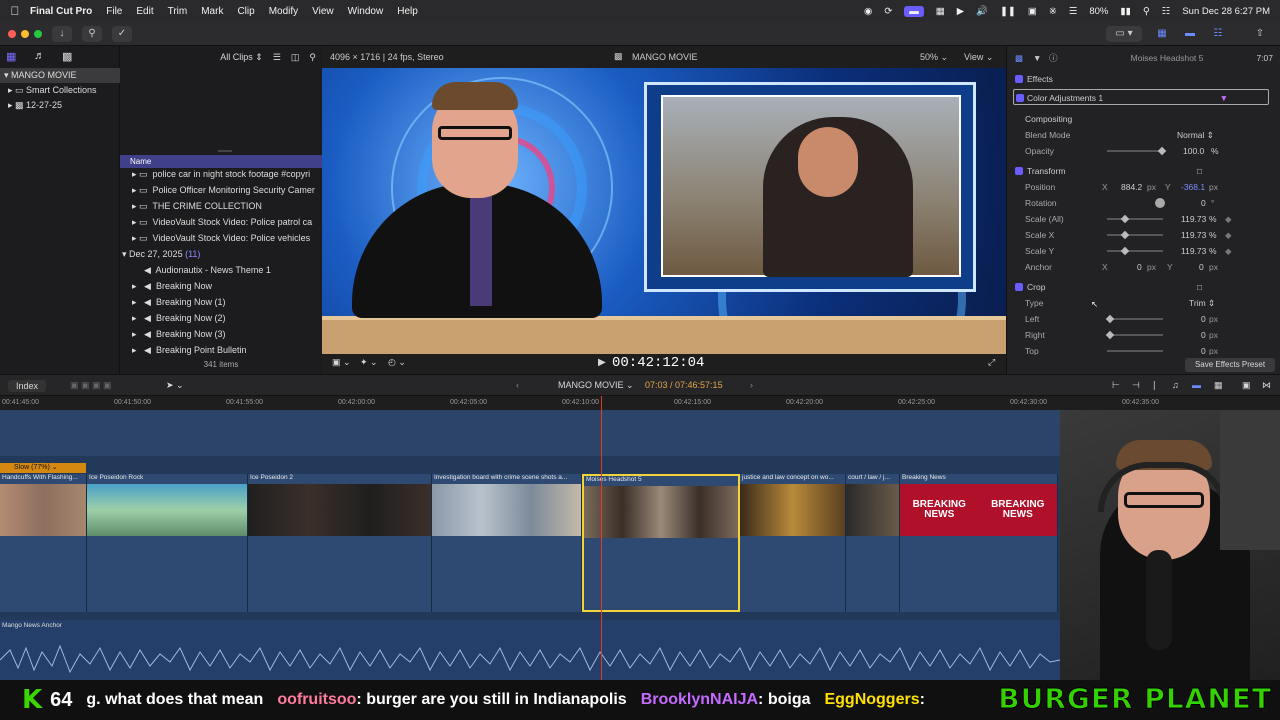  Describe the element at coordinates (661, 543) in the screenshot. I see `timeline-clip-selected: Moises Headshot 5` at that location.